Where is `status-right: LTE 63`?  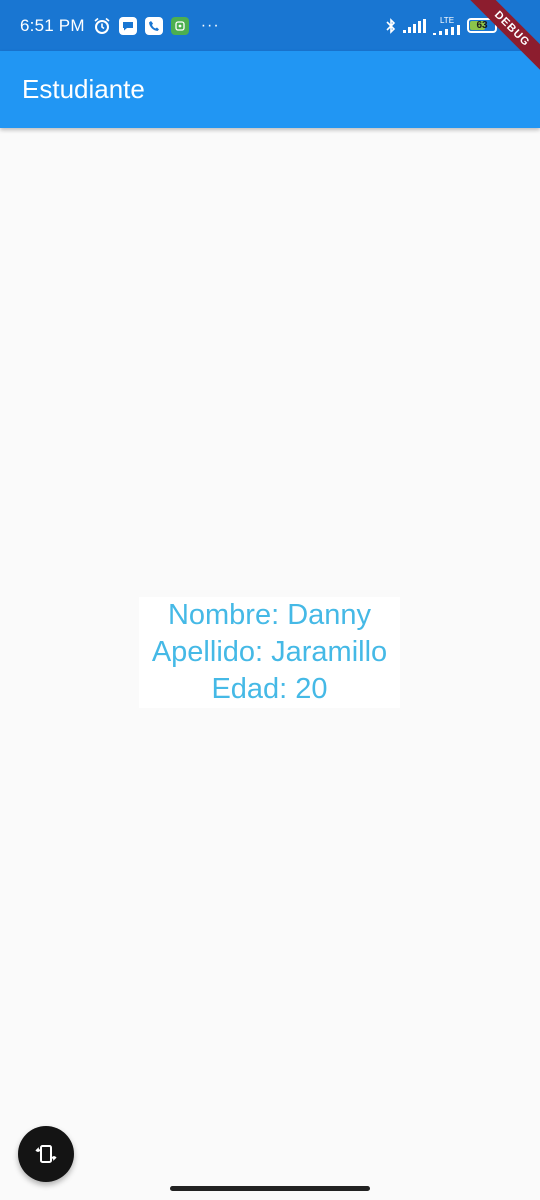
status-right: LTE 63 is located at coordinates (443, 25).